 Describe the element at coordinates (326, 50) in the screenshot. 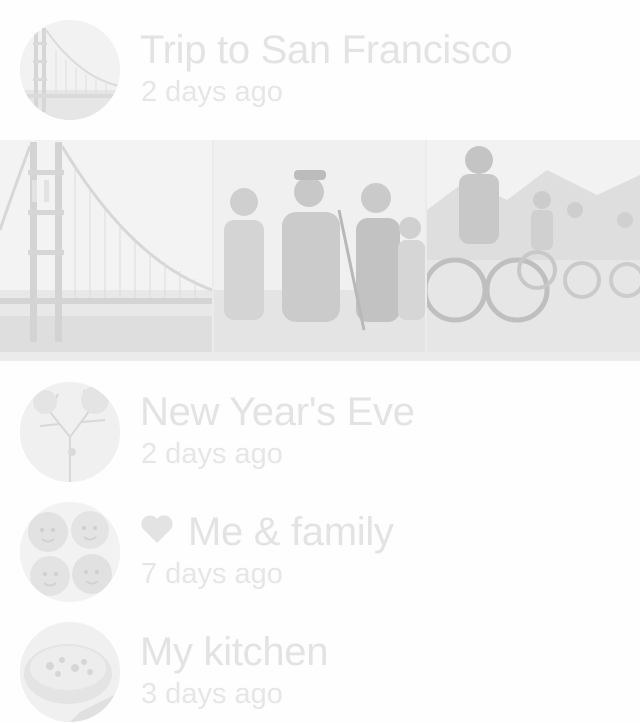

I see `album-title: Trip to San Francisco` at that location.